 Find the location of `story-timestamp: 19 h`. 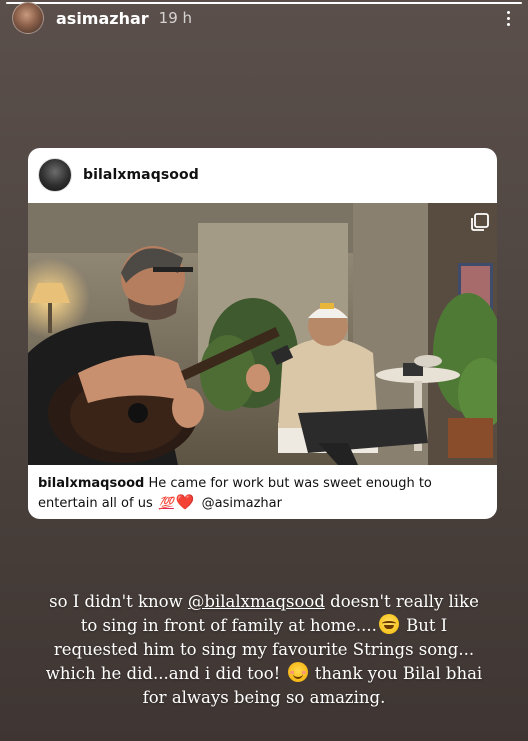

story-timestamp: 19 h is located at coordinates (175, 18).